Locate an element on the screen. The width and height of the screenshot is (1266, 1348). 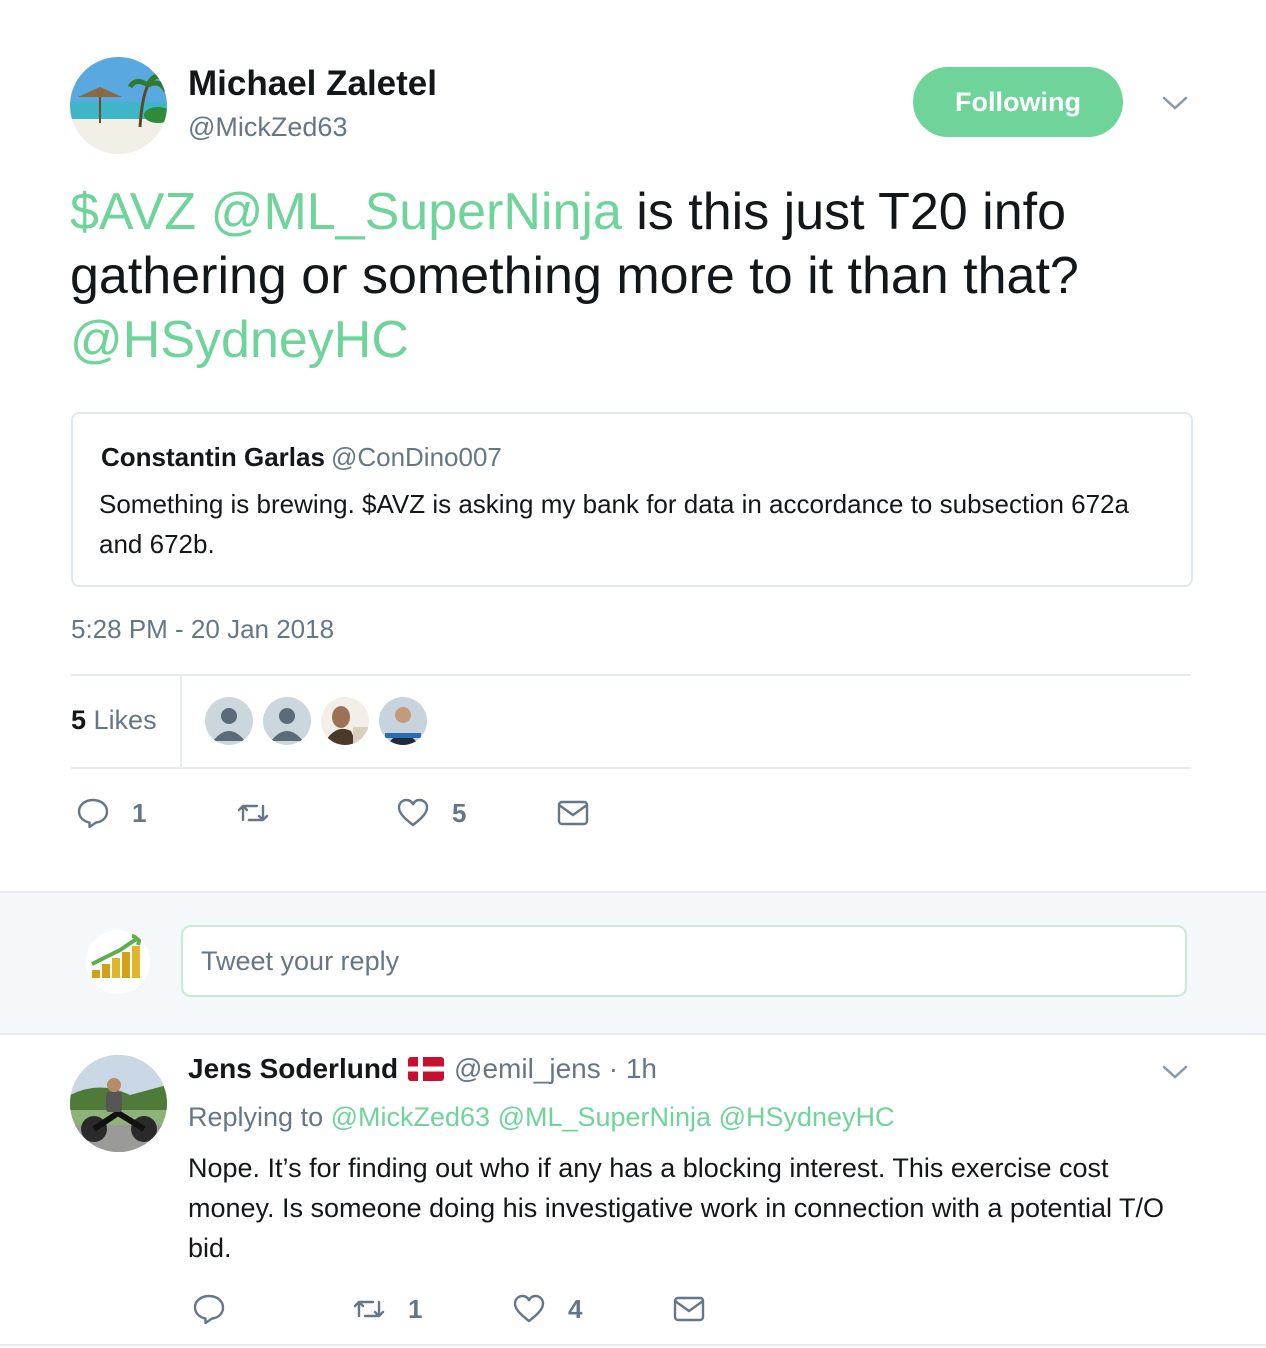
cashtag-link: $AVZ is located at coordinates (133, 212).